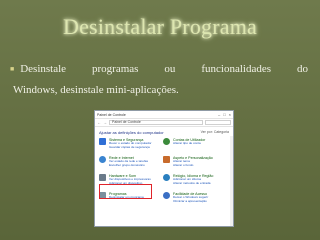  What do you see at coordinates (166, 195) in the screenshot?
I see `accessibility-icon` at bounding box center [166, 195].